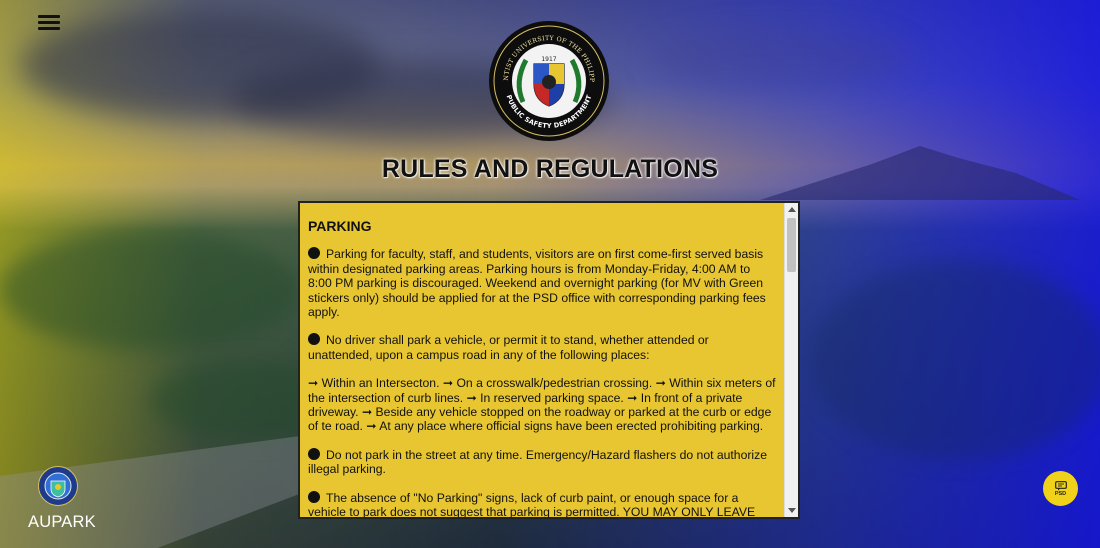 This screenshot has height=548, width=1100. What do you see at coordinates (62, 522) in the screenshot?
I see `brand-name: AUPARK` at bounding box center [62, 522].